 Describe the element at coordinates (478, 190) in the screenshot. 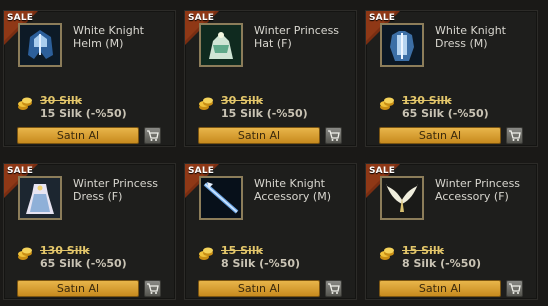

I see `item-name: Winter Princess Accessory (F)` at that location.